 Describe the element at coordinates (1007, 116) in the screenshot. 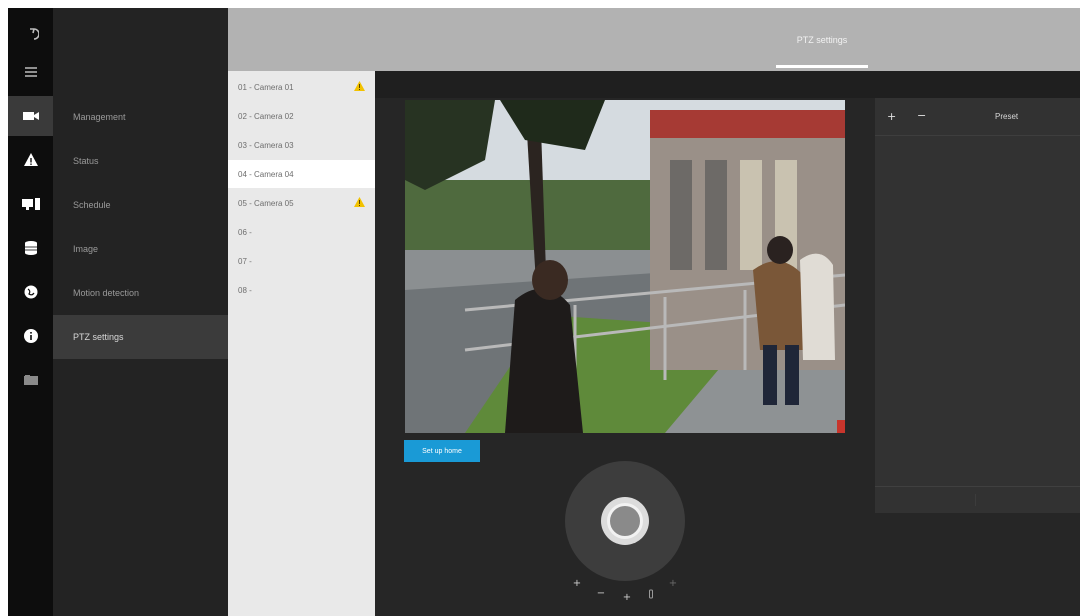

I see `preset-title: Preset` at that location.